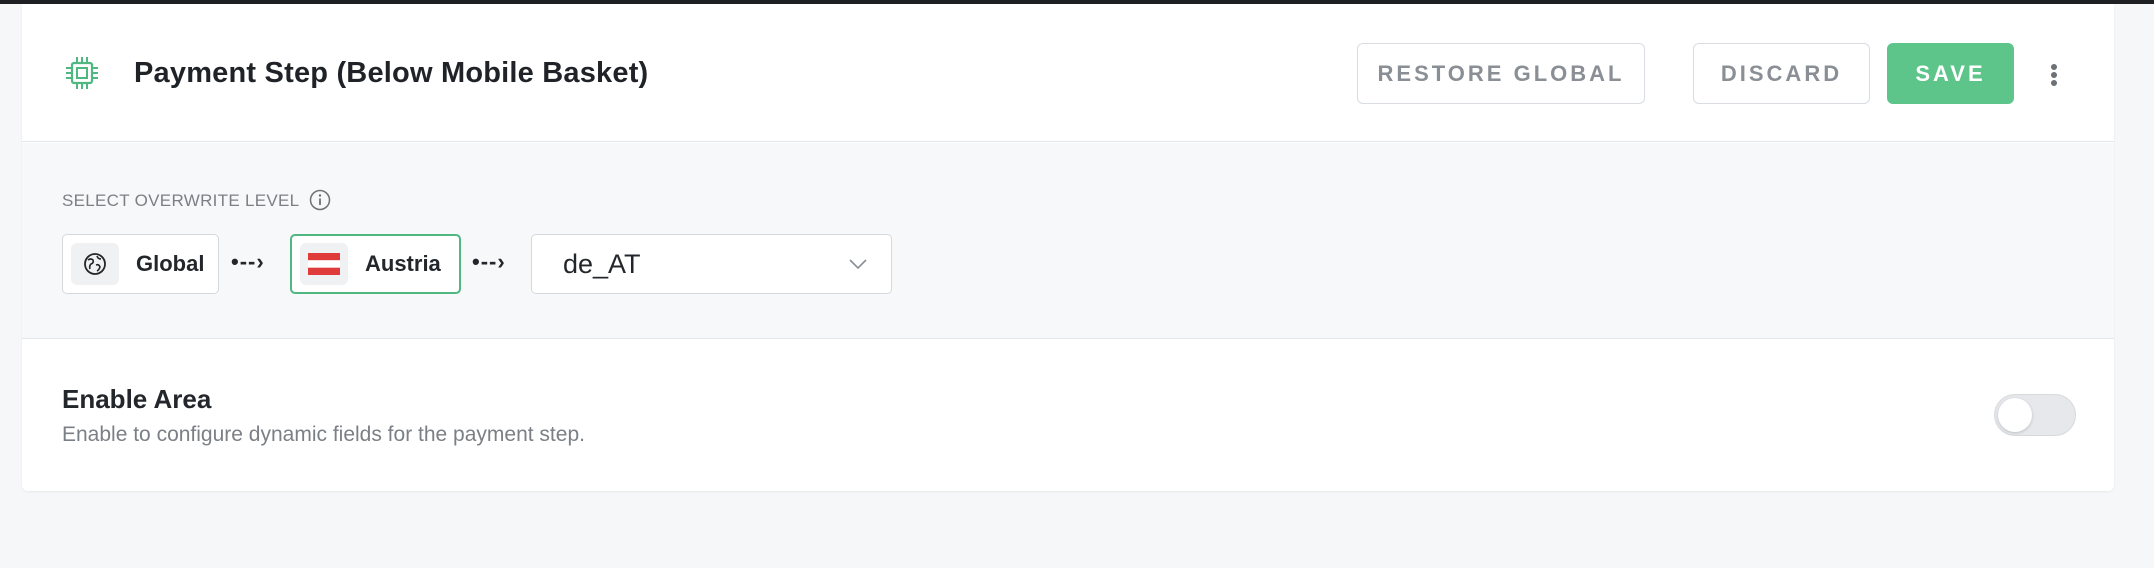 This screenshot has width=2154, height=568. What do you see at coordinates (181, 200) in the screenshot?
I see `overwrite-level-label: SELECT OVERWRITE LEVEL` at bounding box center [181, 200].